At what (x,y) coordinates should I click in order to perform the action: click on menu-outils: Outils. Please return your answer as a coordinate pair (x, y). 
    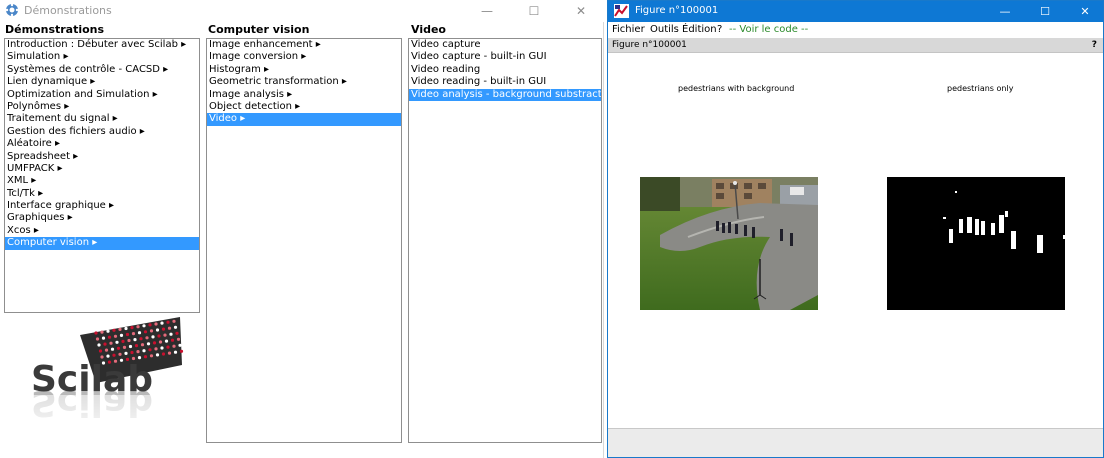
    Looking at the image, I should click on (664, 29).